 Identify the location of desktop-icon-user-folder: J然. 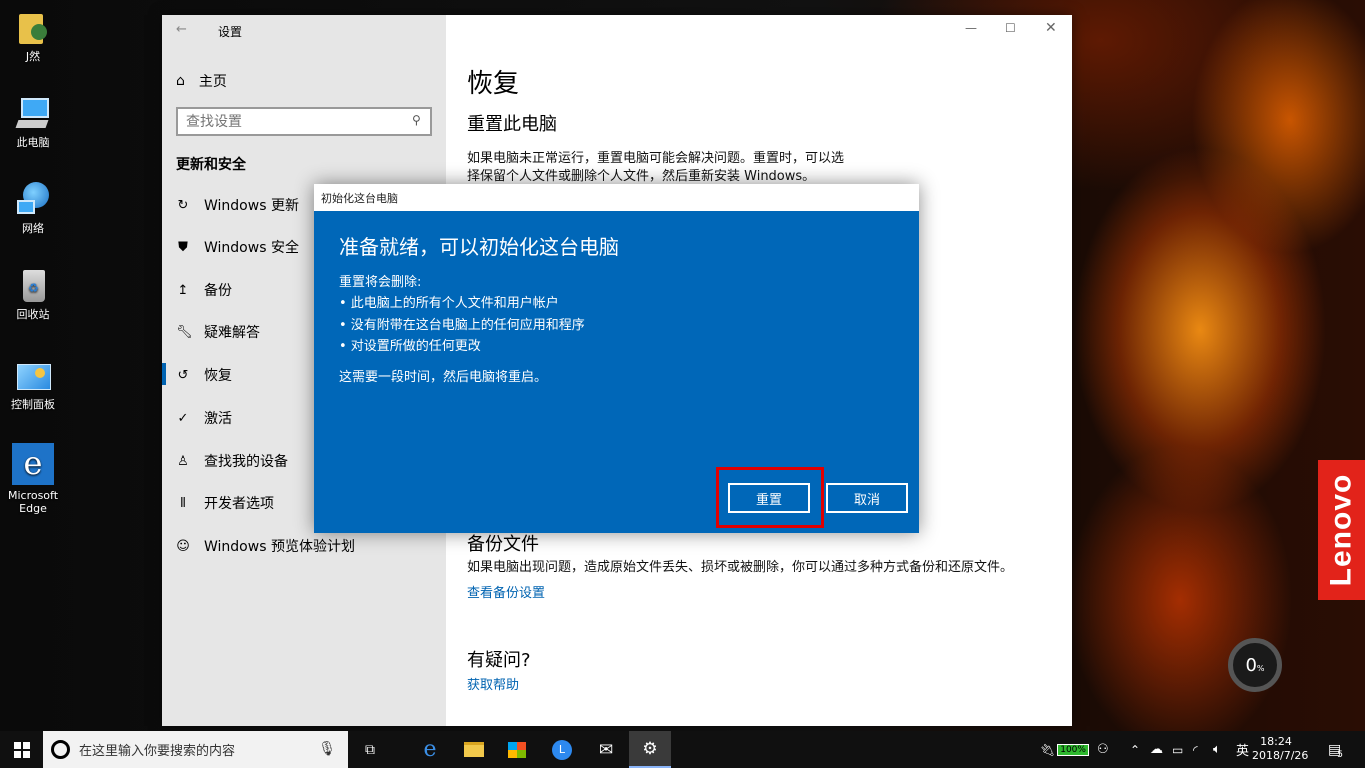
(33, 36).